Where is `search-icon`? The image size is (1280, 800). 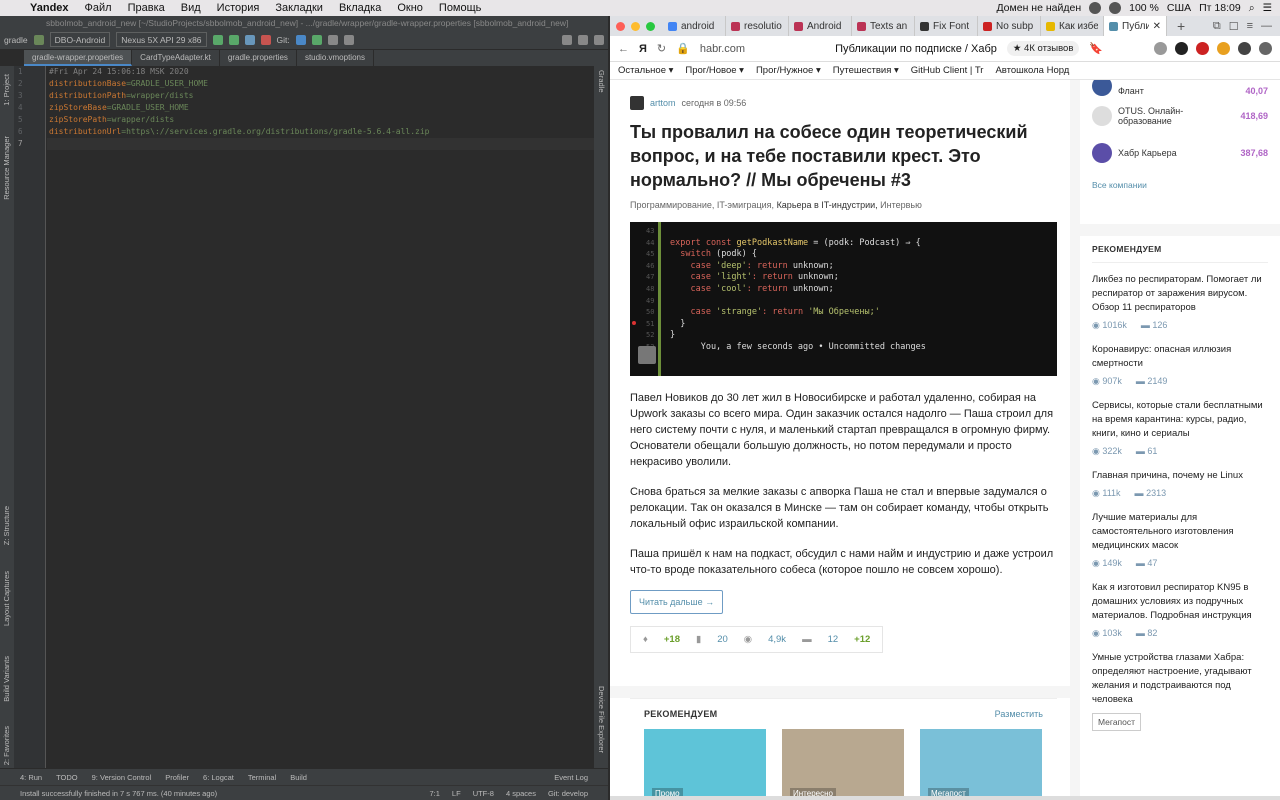
search-icon is located at coordinates (599, 39).